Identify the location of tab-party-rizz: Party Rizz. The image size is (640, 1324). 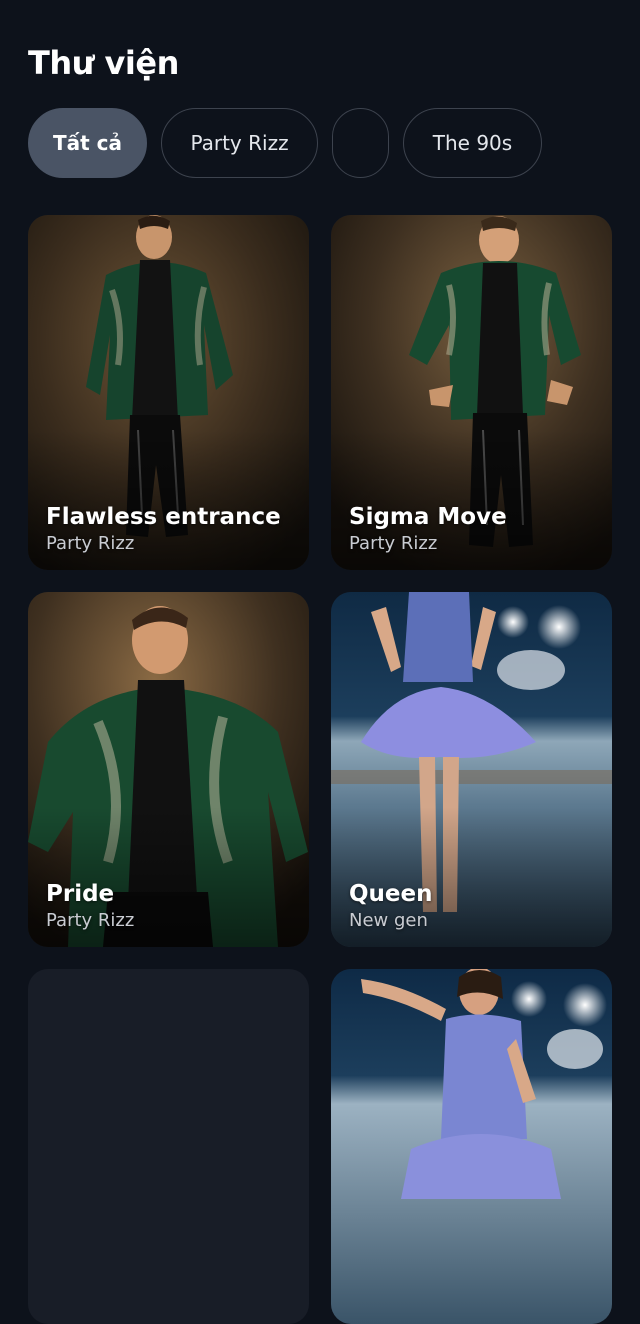
(239, 143).